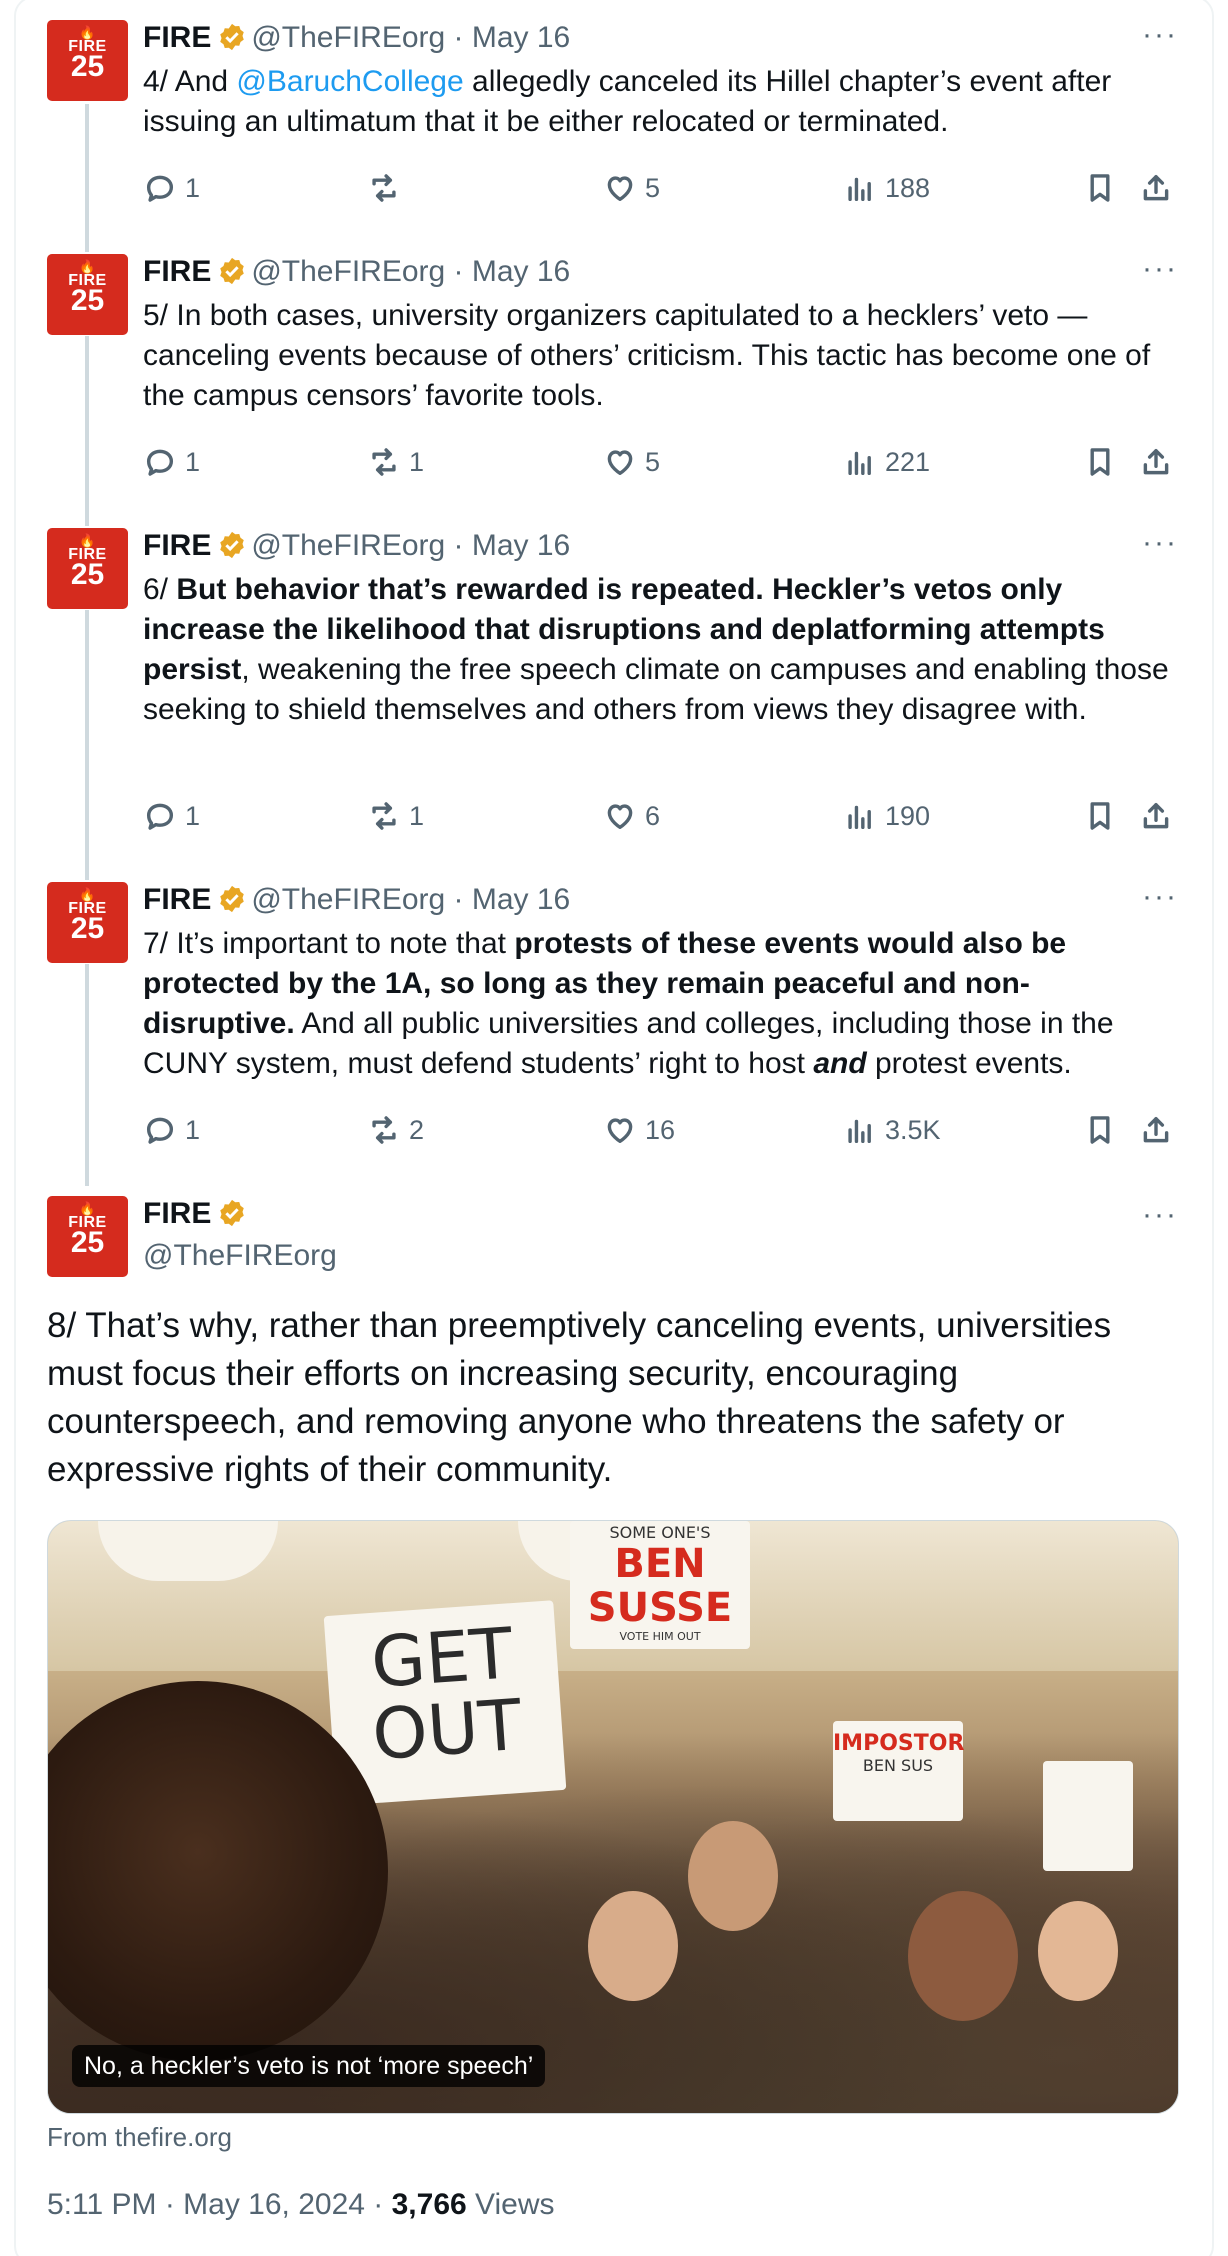  I want to click on views-button: 3.5K, so click(892, 1130).